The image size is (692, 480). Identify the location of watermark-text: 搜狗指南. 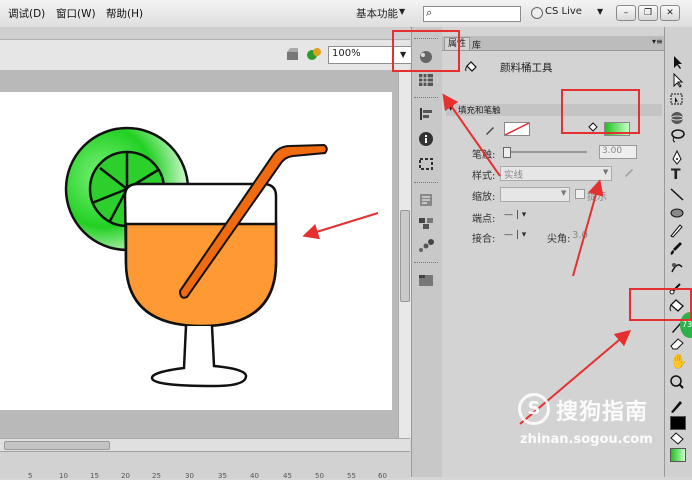
(602, 412).